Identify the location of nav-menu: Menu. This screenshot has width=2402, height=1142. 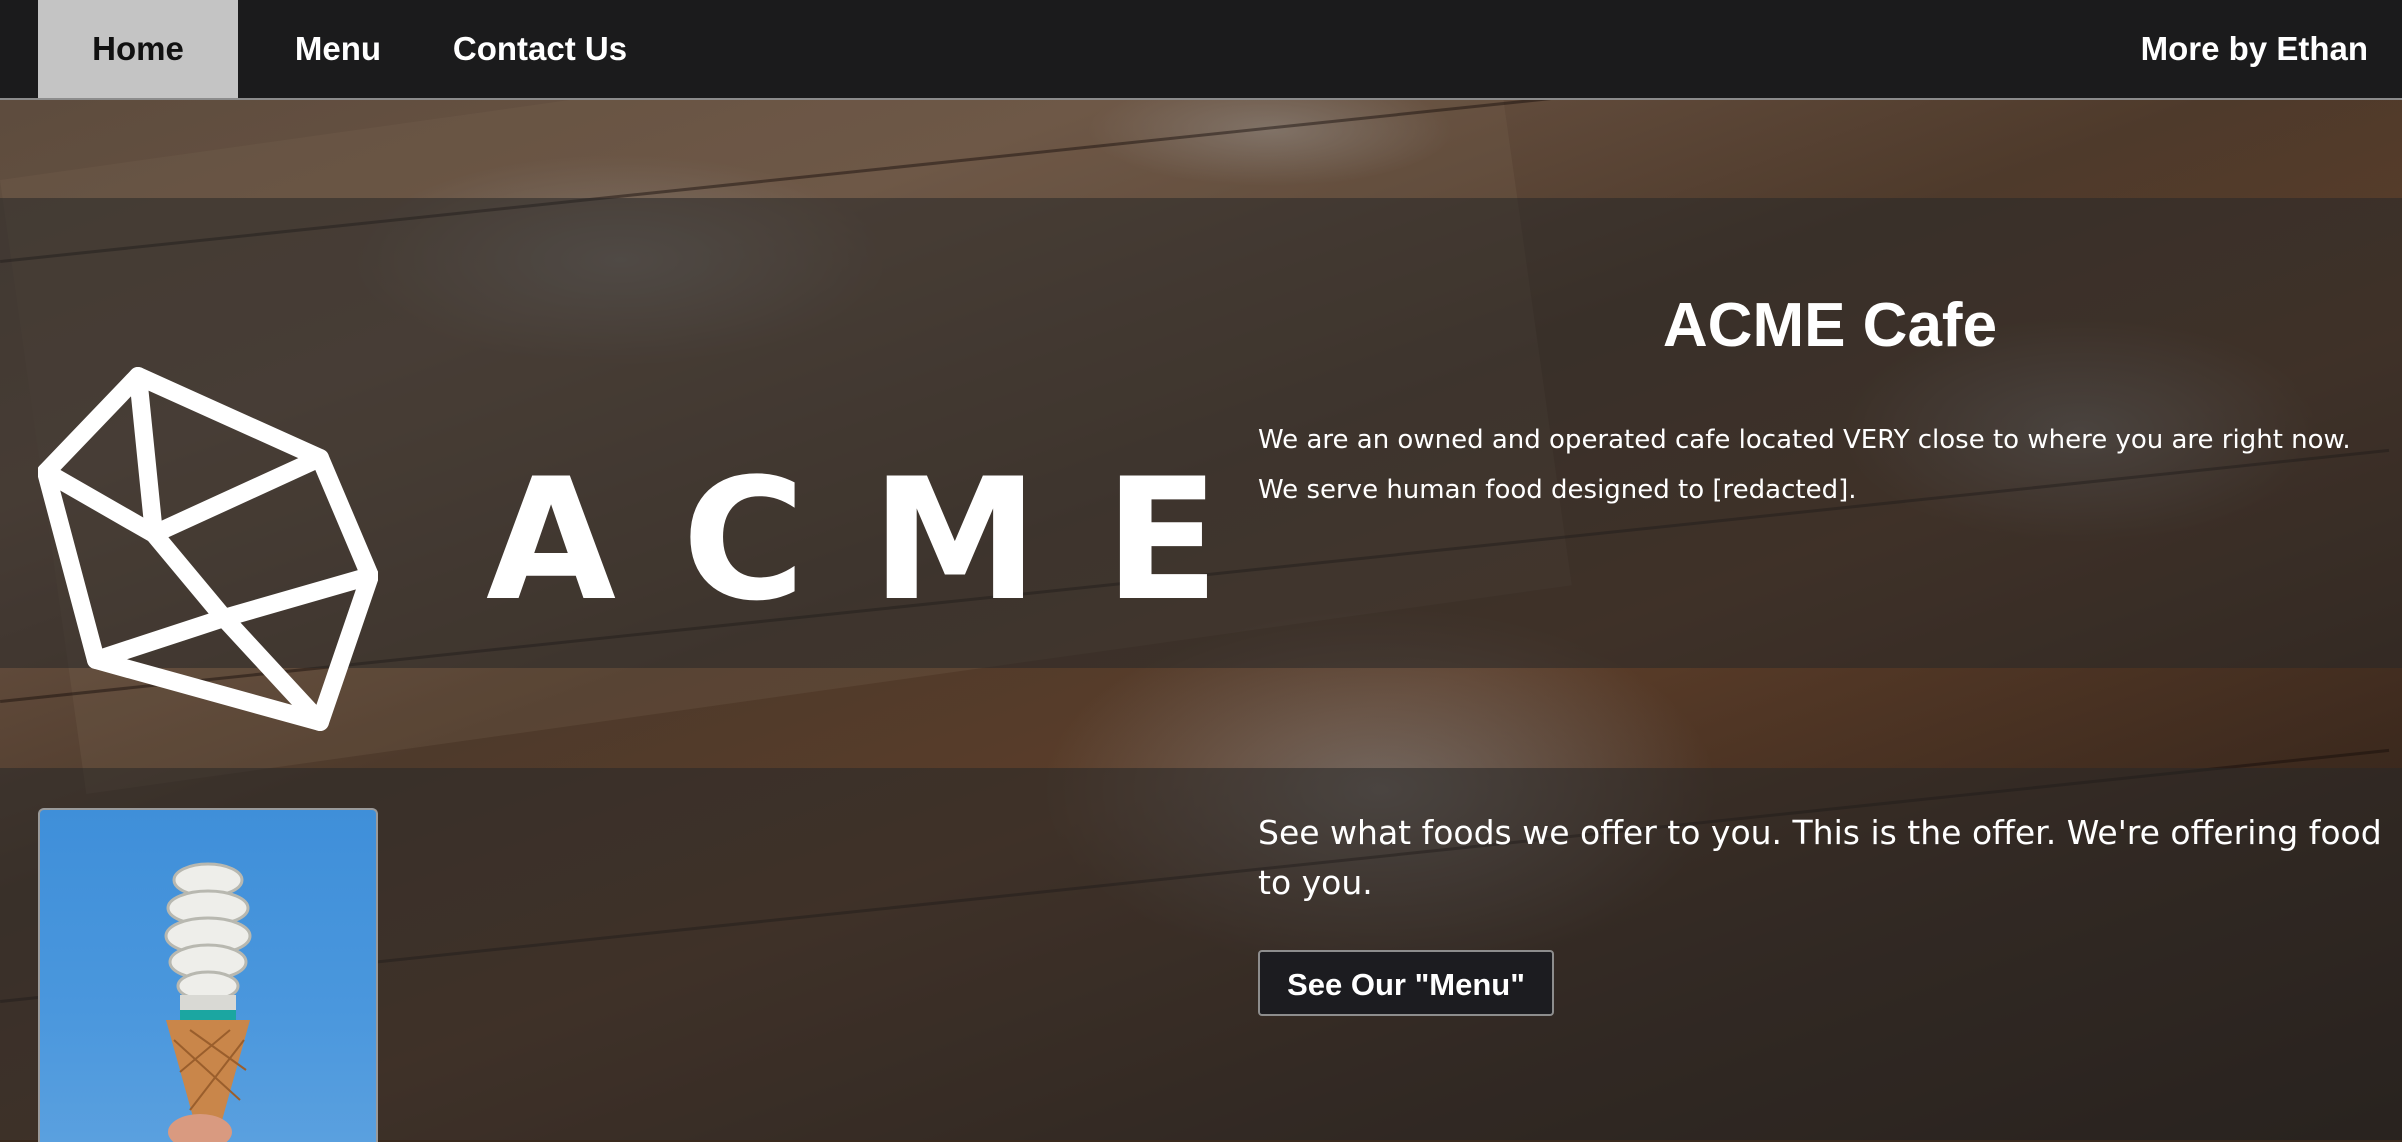
(338, 49).